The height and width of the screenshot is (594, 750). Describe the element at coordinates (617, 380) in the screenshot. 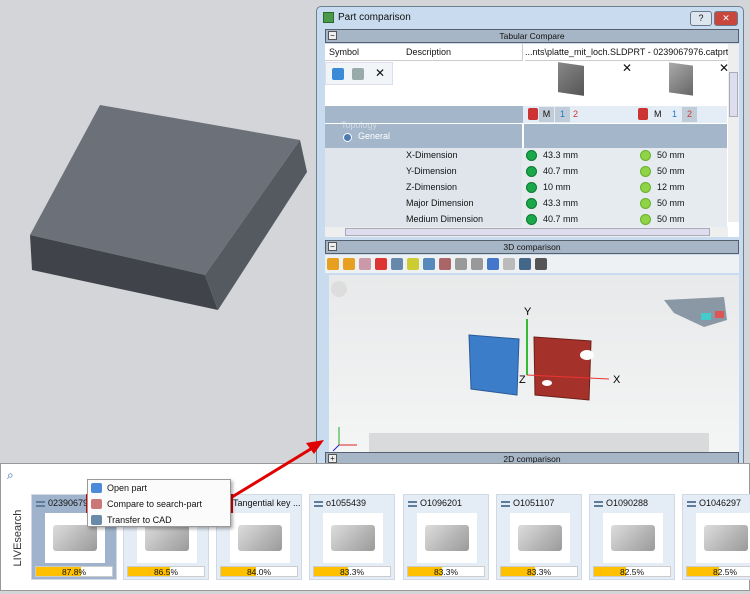

I see `axis-x-label: X` at that location.